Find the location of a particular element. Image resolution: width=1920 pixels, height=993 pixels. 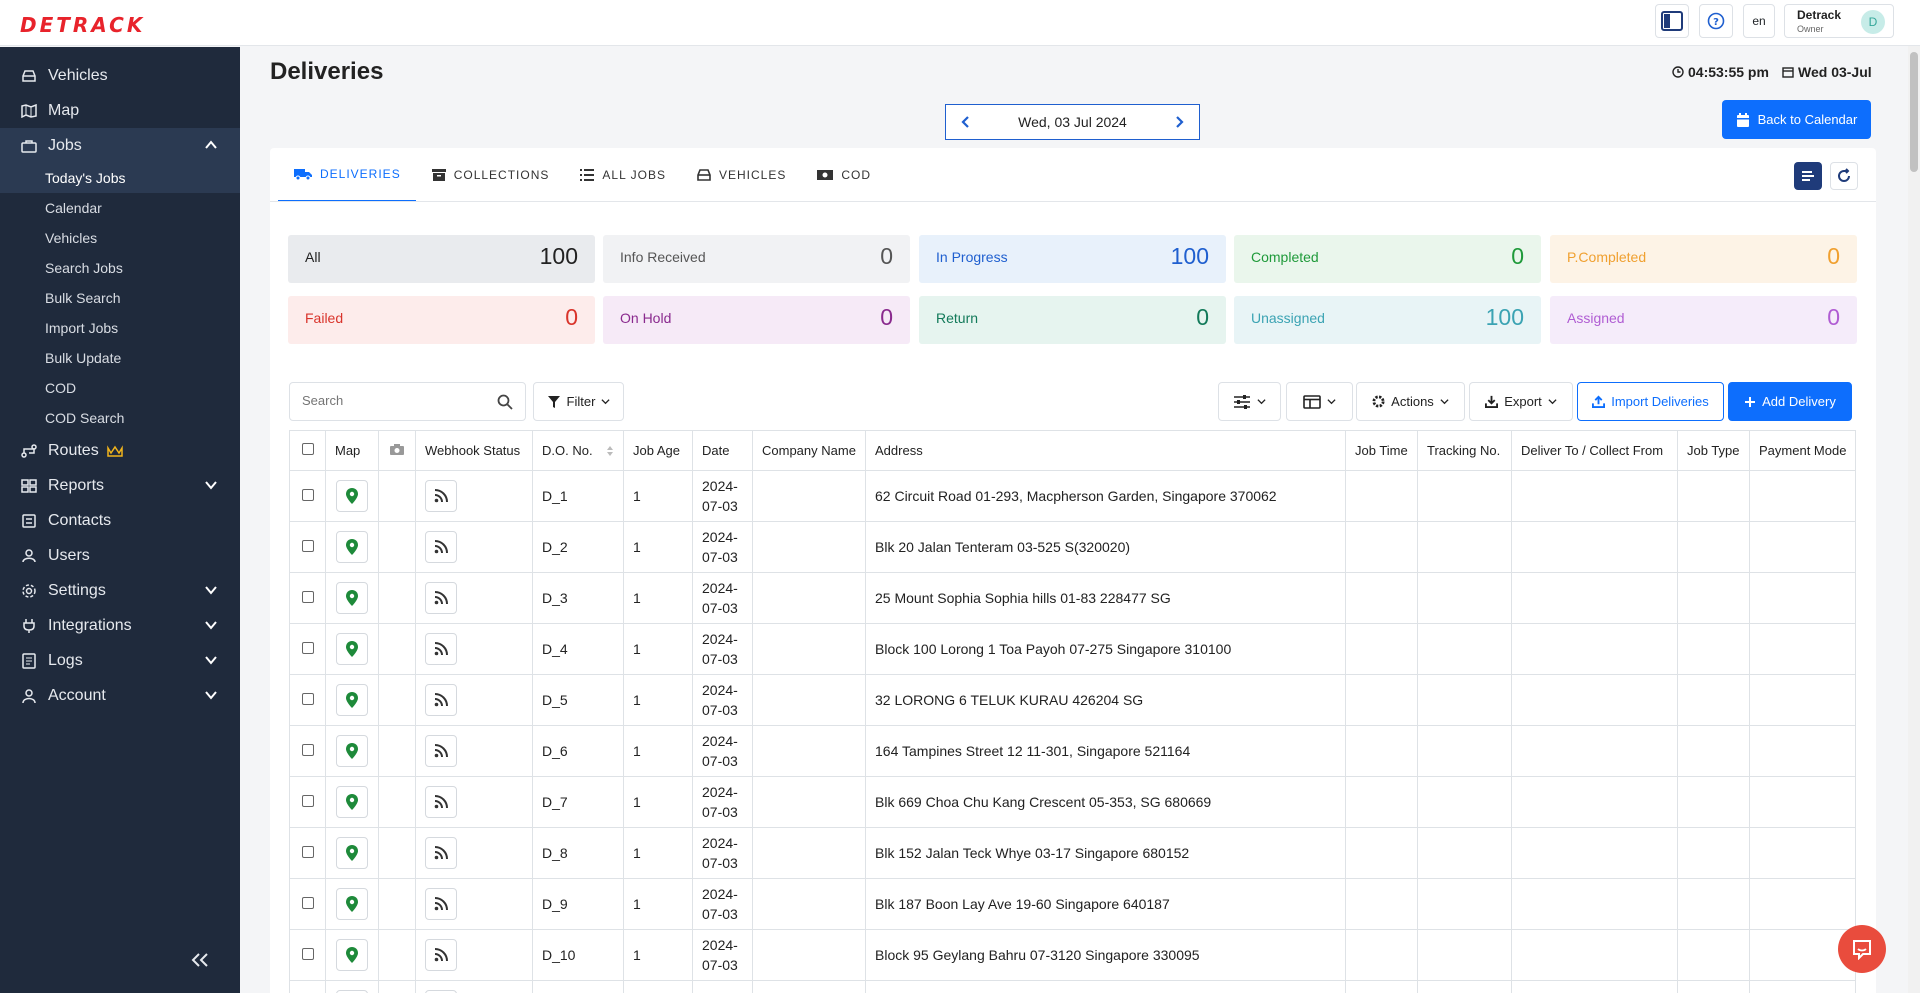

header-job-time: Job Time is located at coordinates (1381, 450).